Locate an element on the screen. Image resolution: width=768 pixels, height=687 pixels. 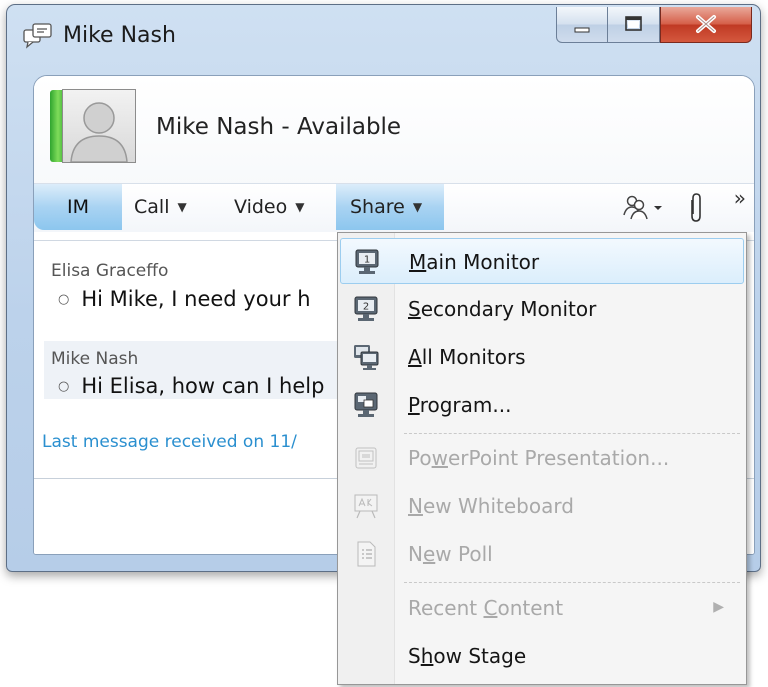
menu-item-label: New Whiteboard is located at coordinates (491, 506).